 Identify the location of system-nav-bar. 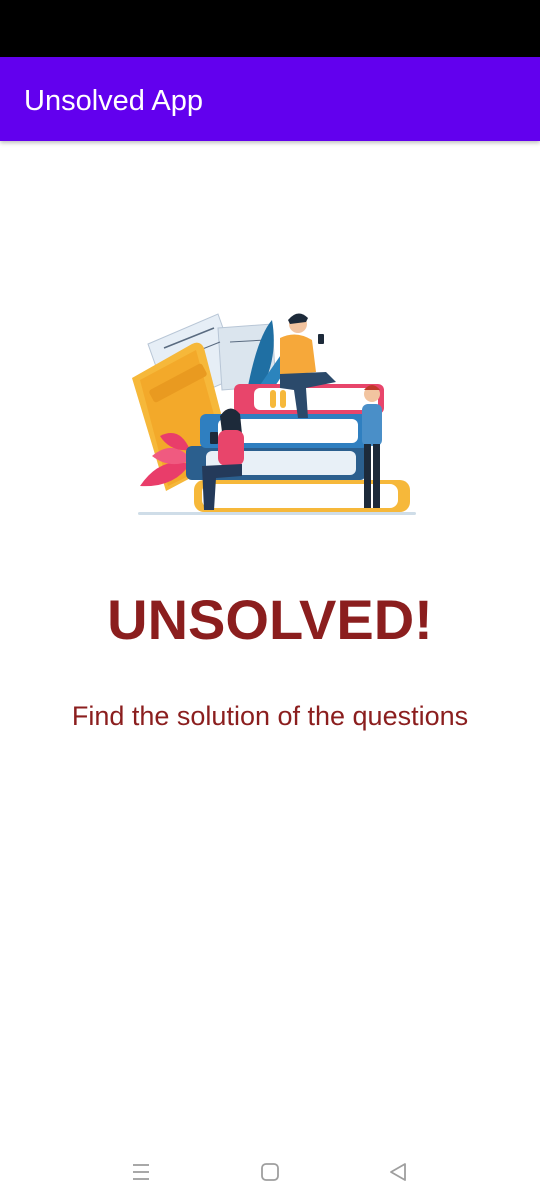
(270, 1170).